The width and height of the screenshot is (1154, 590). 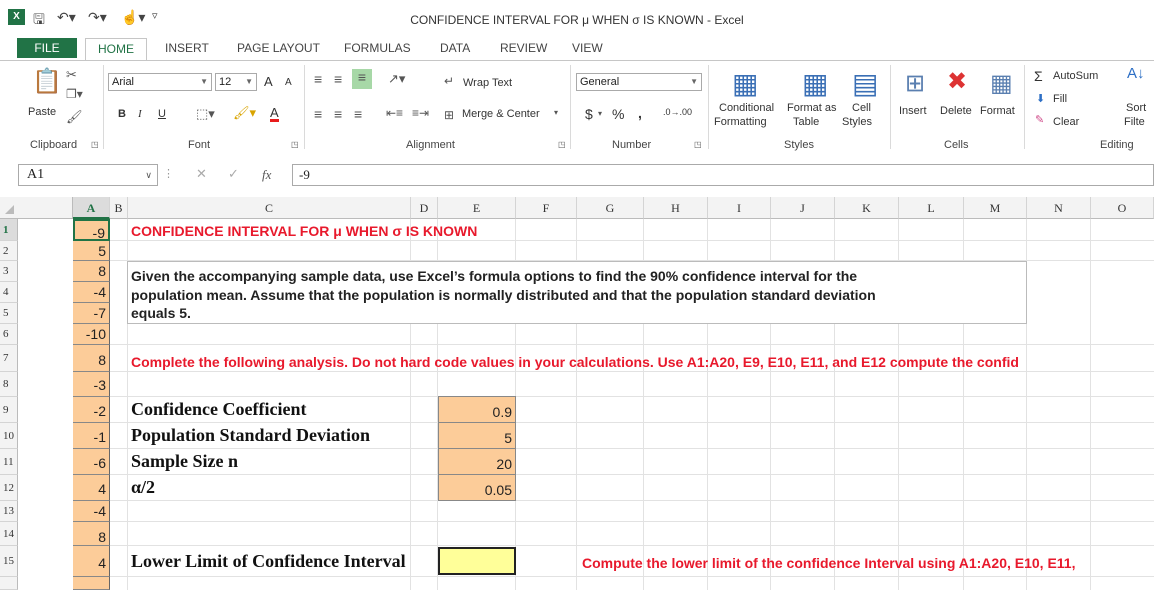 What do you see at coordinates (236, 82) in the screenshot?
I see `font-size-combo: 12 ▼` at bounding box center [236, 82].